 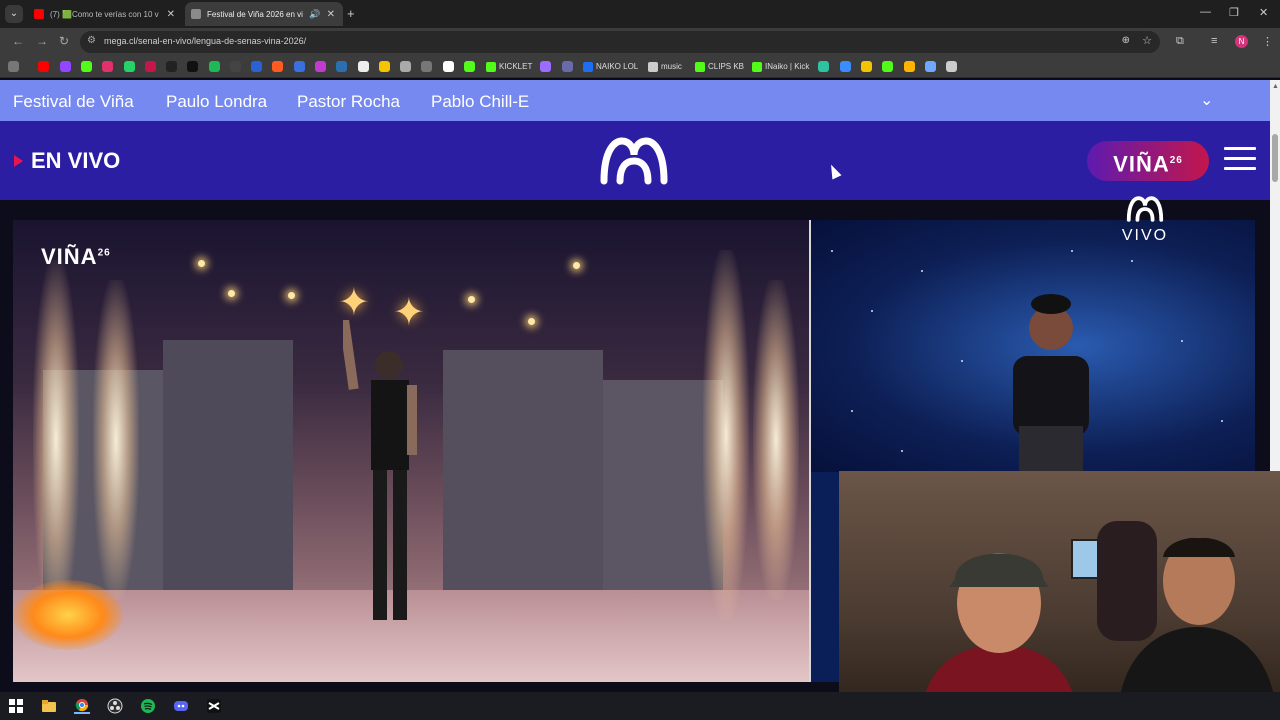 I want to click on bookmark-clips-kb: CLIPS KB, so click(x=719, y=66).